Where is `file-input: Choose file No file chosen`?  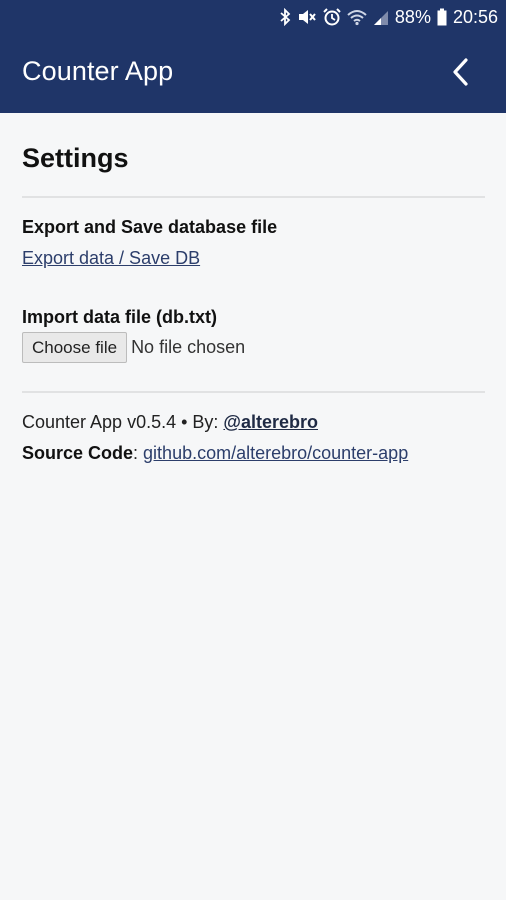 file-input: Choose file No file chosen is located at coordinates (133, 347).